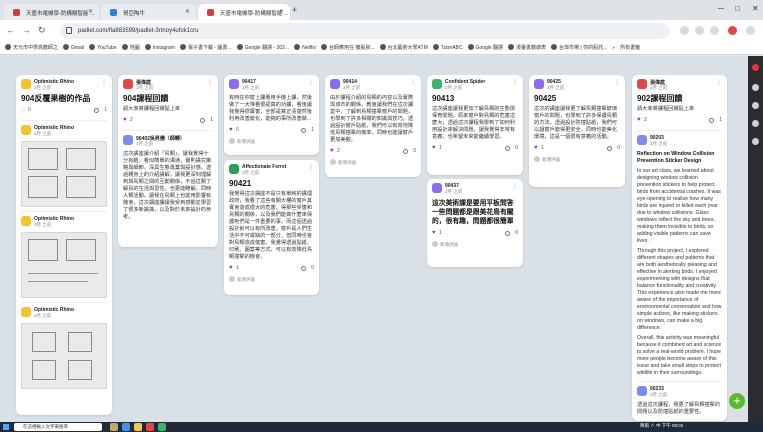  Describe the element at coordinates (447, 47) in the screenshot. I see `bookmark-item: TutorABC` at that location.